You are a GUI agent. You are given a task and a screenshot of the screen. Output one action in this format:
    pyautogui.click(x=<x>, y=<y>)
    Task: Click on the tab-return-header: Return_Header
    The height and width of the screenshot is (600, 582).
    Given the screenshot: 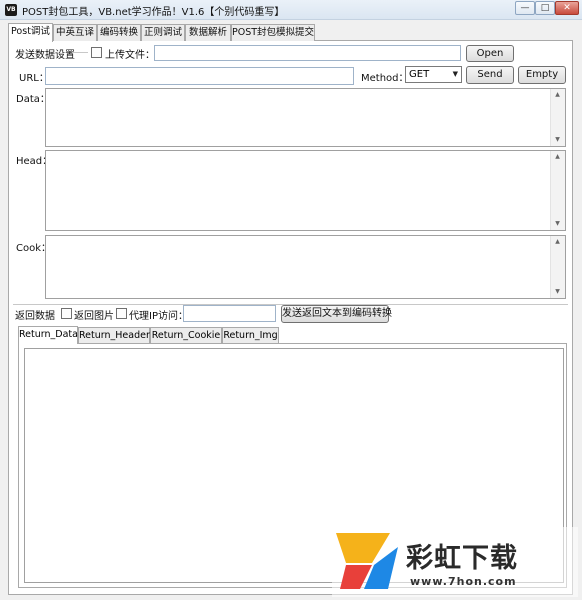 What is the action you would take?
    pyautogui.click(x=114, y=335)
    